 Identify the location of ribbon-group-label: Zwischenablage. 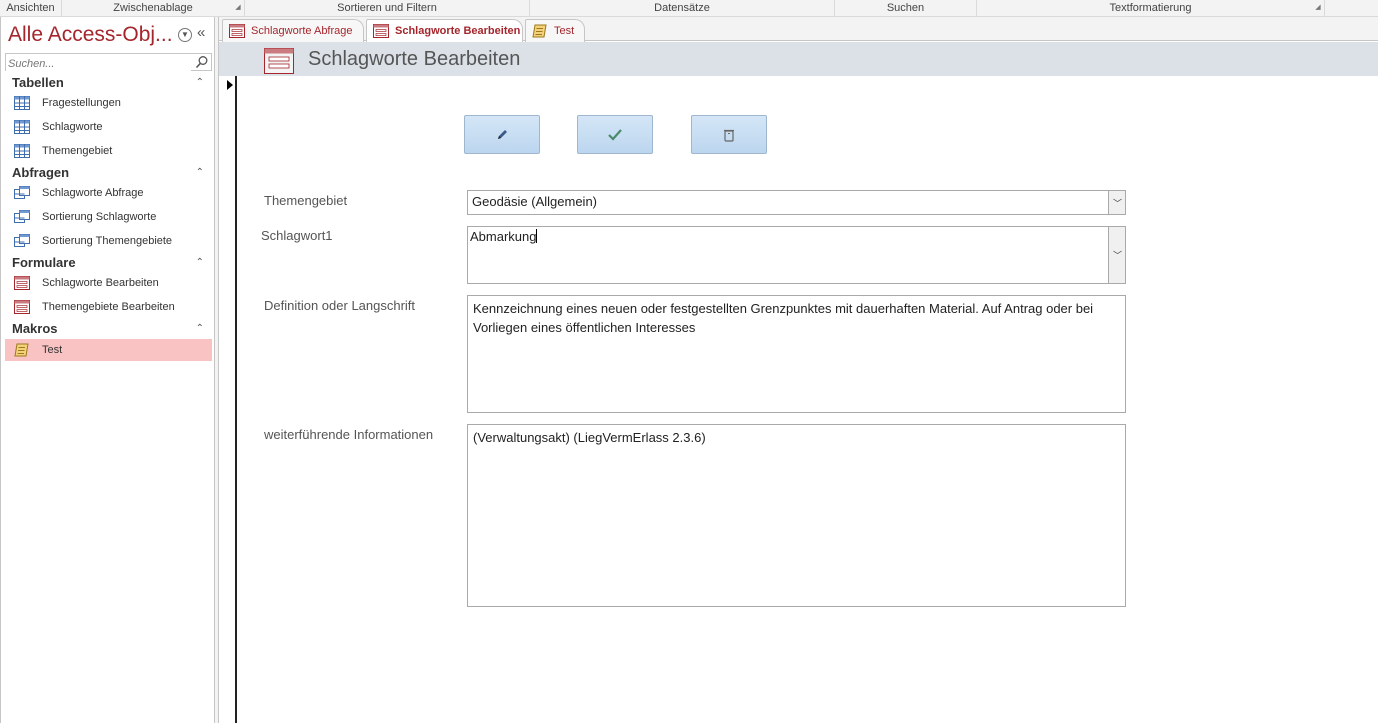
(153, 8).